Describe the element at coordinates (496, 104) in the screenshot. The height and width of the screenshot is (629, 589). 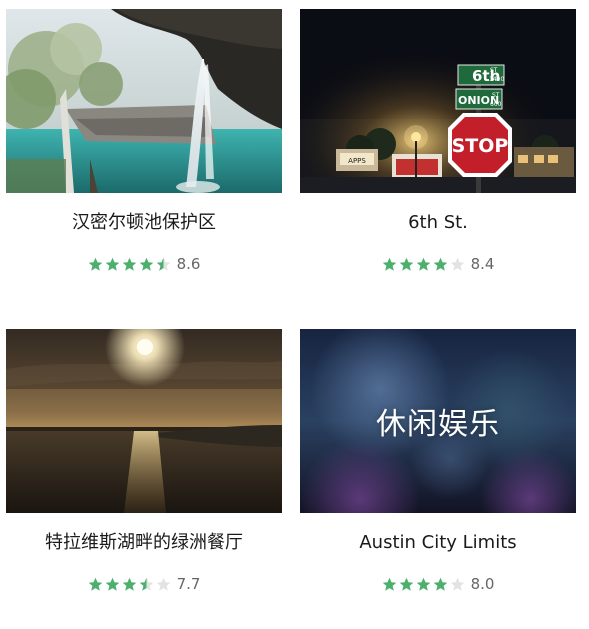
I see `sign-600-text: 600` at that location.